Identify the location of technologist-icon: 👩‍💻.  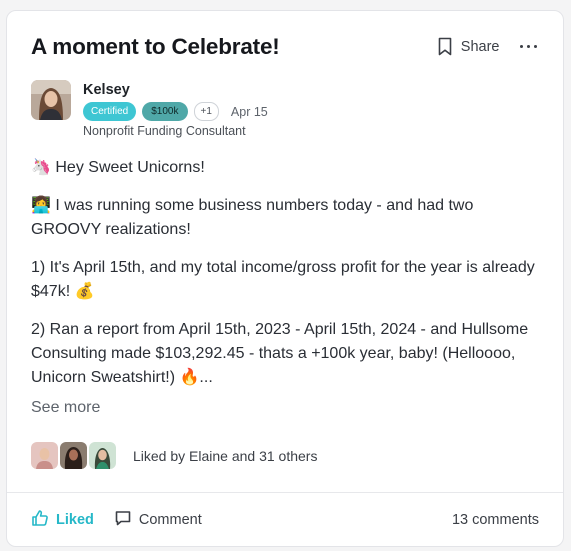
(41, 205).